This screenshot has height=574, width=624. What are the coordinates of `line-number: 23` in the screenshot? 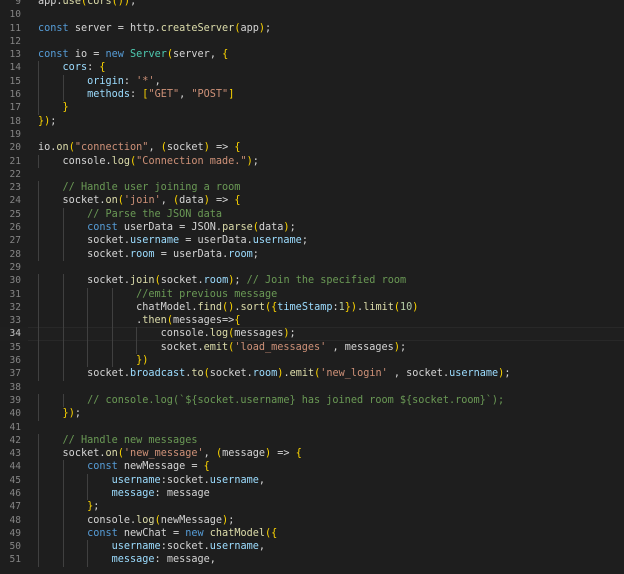 It's located at (15, 188).